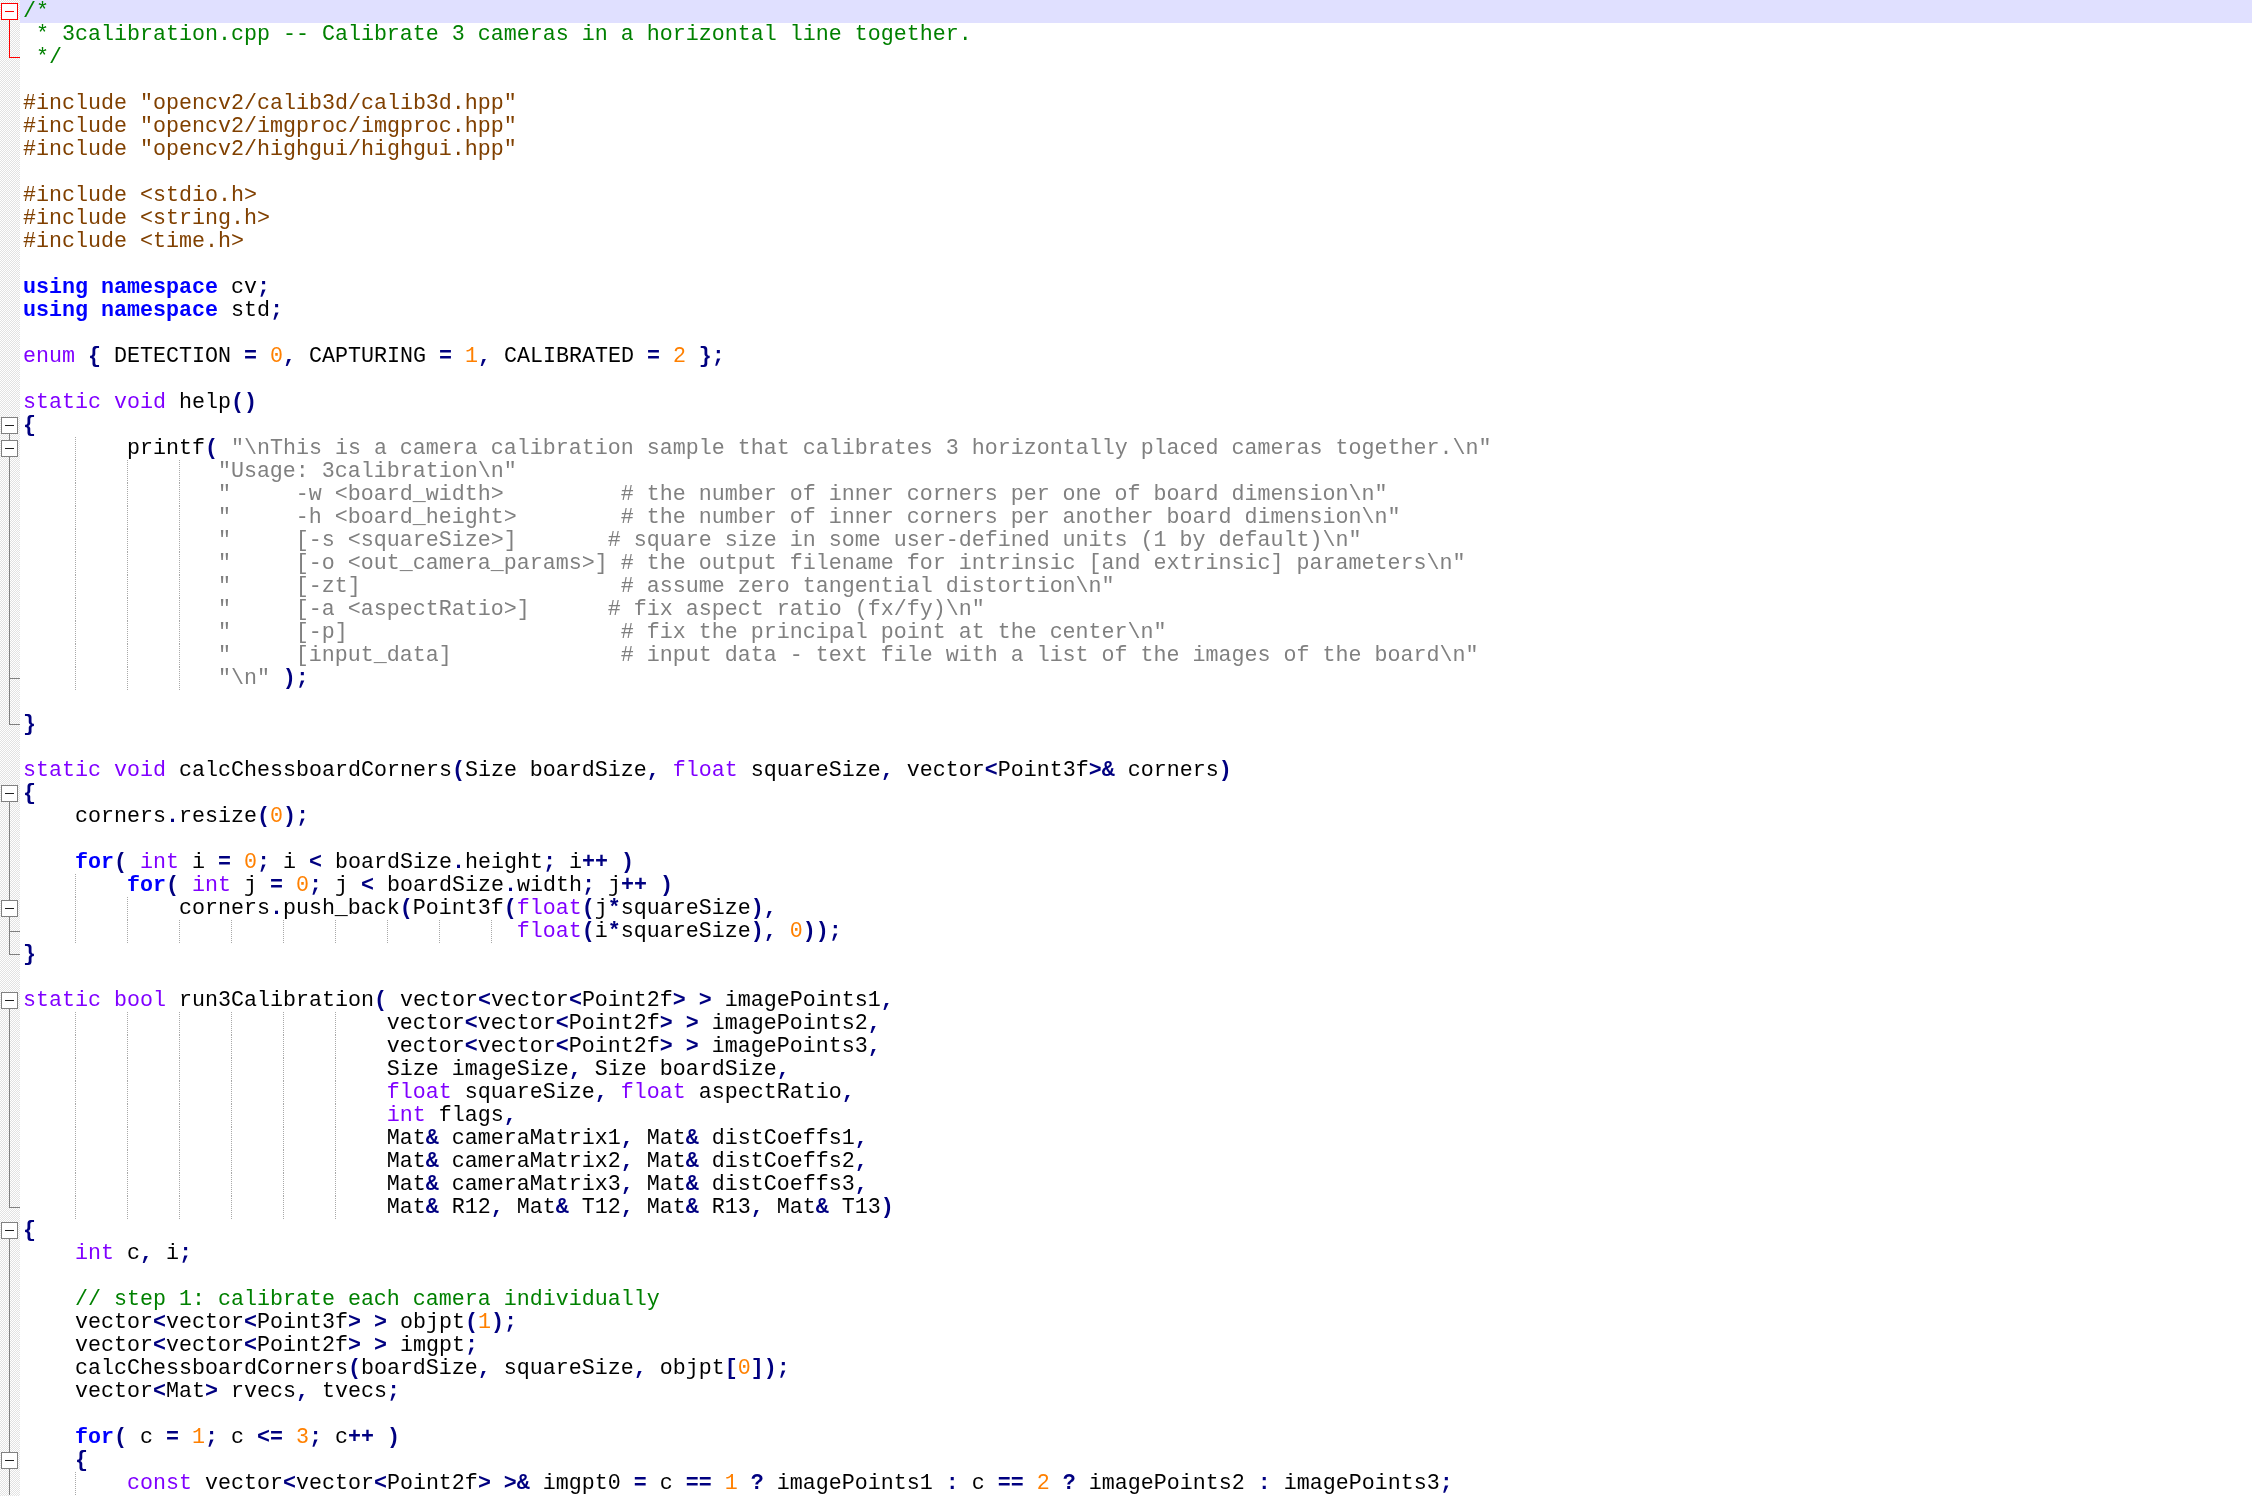  What do you see at coordinates (133, 241) in the screenshot?
I see `code-line: #include <time.h>` at bounding box center [133, 241].